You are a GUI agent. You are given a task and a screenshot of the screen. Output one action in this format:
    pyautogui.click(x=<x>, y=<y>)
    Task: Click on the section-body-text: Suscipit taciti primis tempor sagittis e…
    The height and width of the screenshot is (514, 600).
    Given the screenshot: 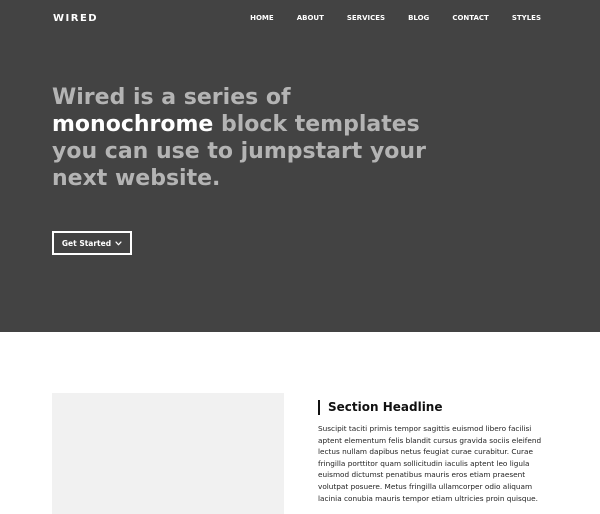 What is the action you would take?
    pyautogui.click(x=430, y=463)
    